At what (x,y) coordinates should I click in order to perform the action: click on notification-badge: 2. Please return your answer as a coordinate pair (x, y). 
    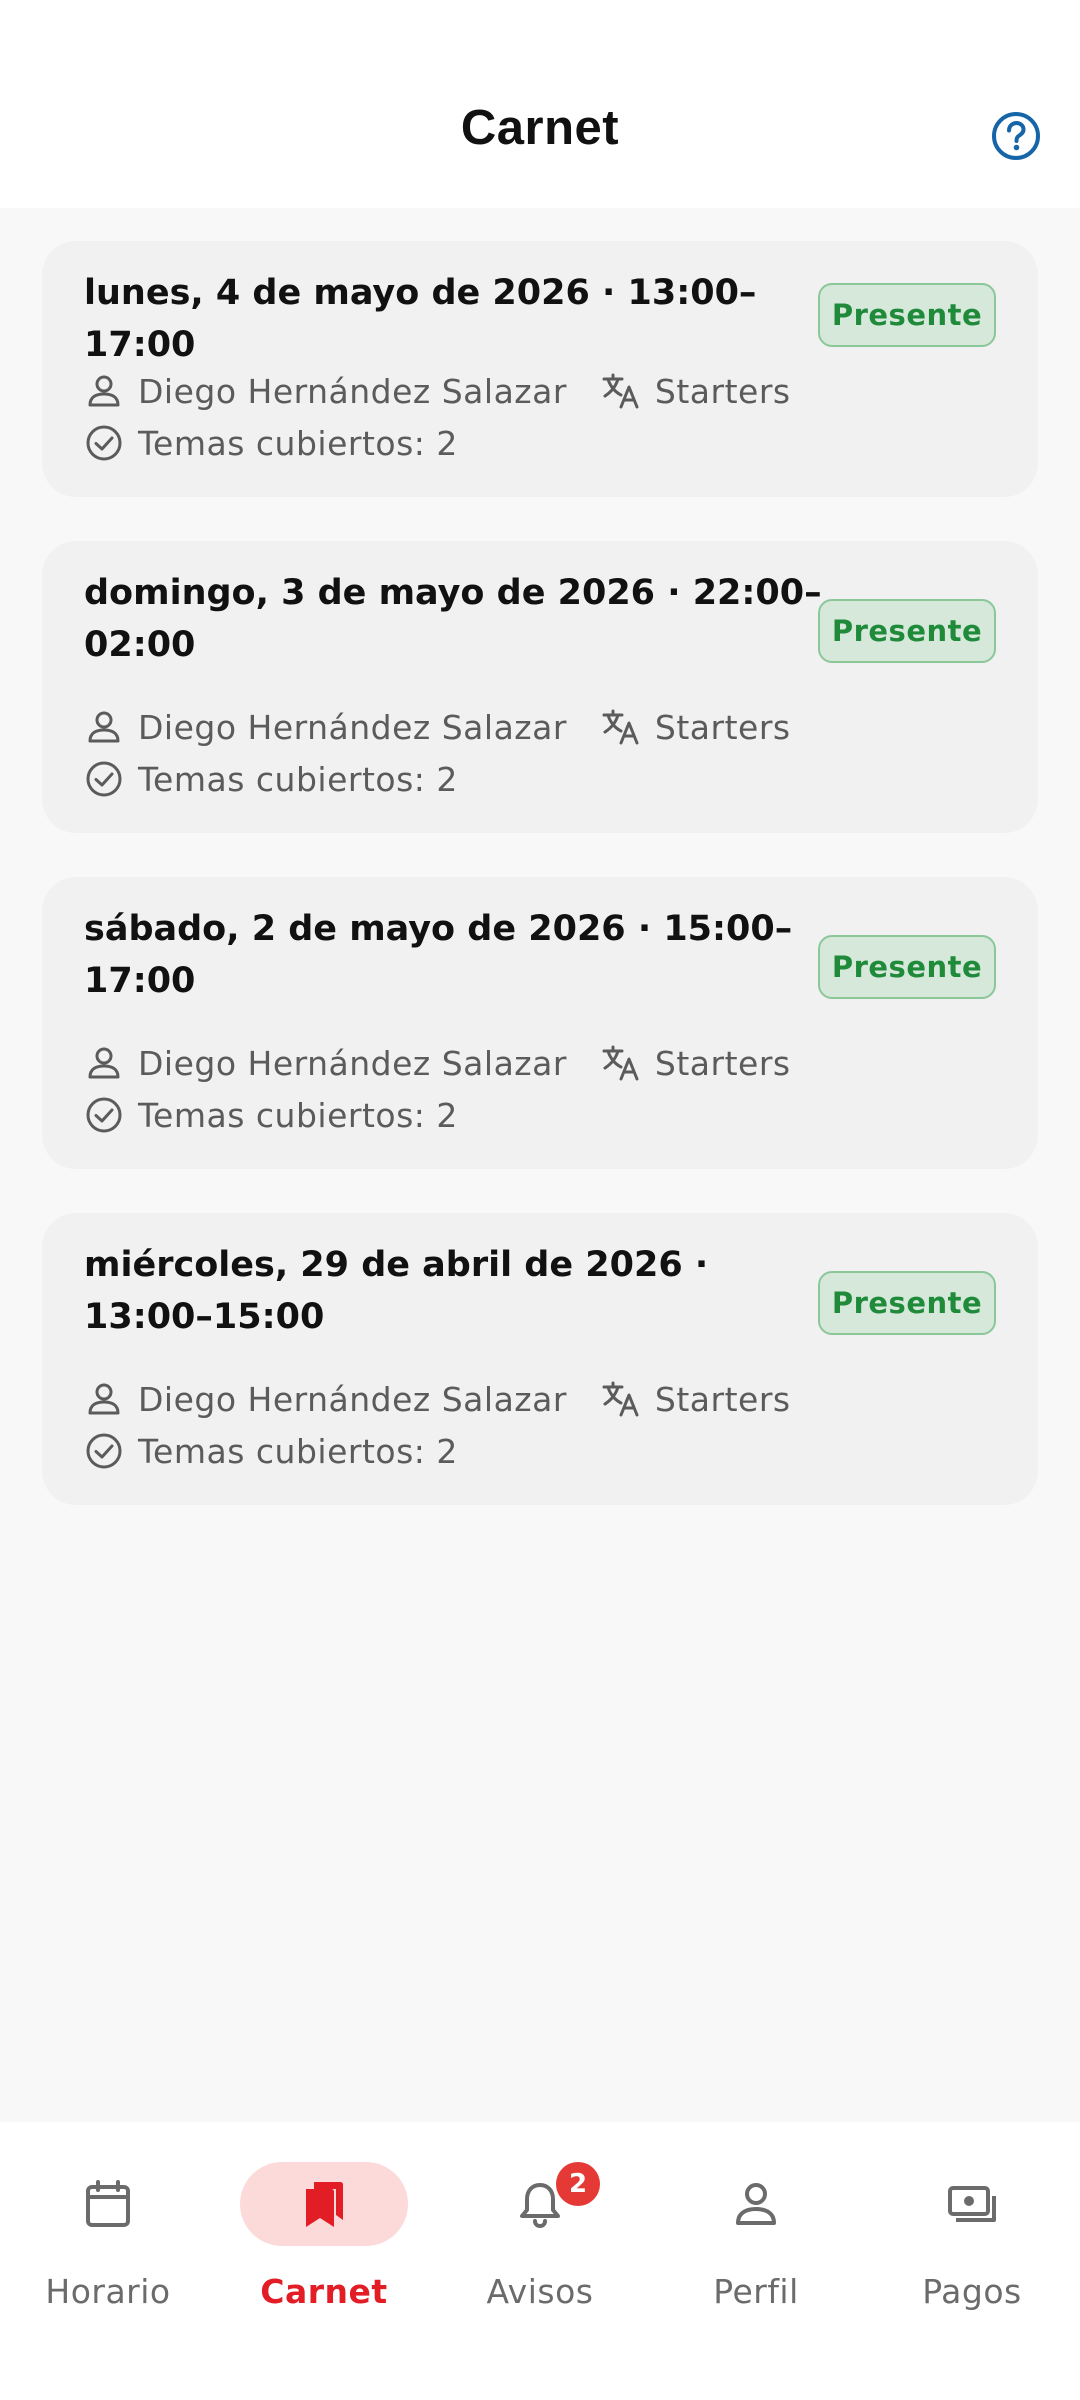
    Looking at the image, I should click on (578, 2184).